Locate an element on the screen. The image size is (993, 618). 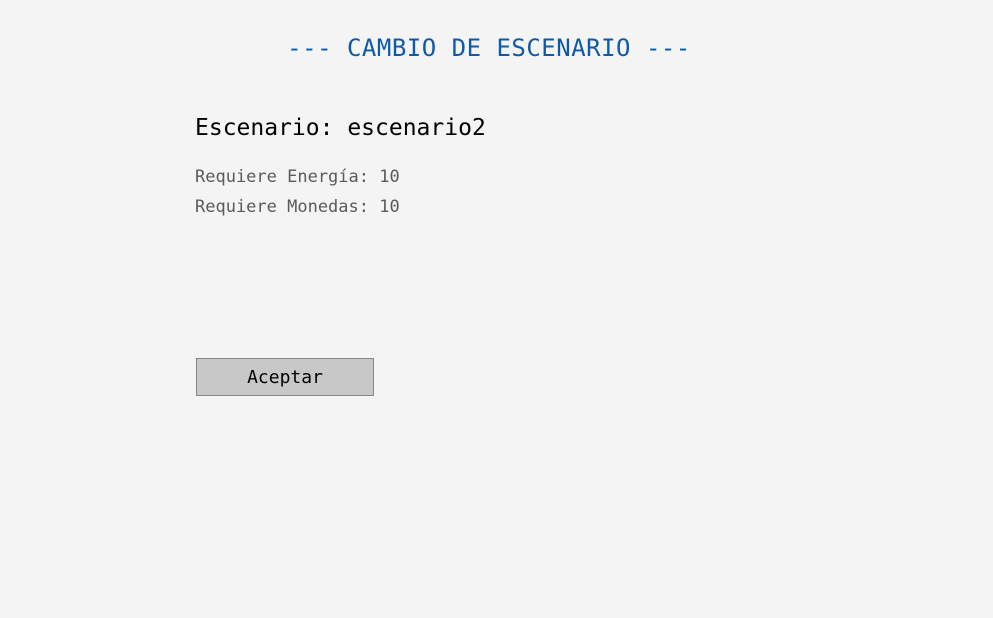
screen-title: --- CAMBIO DE ESCENARIO --- is located at coordinates (489, 48).